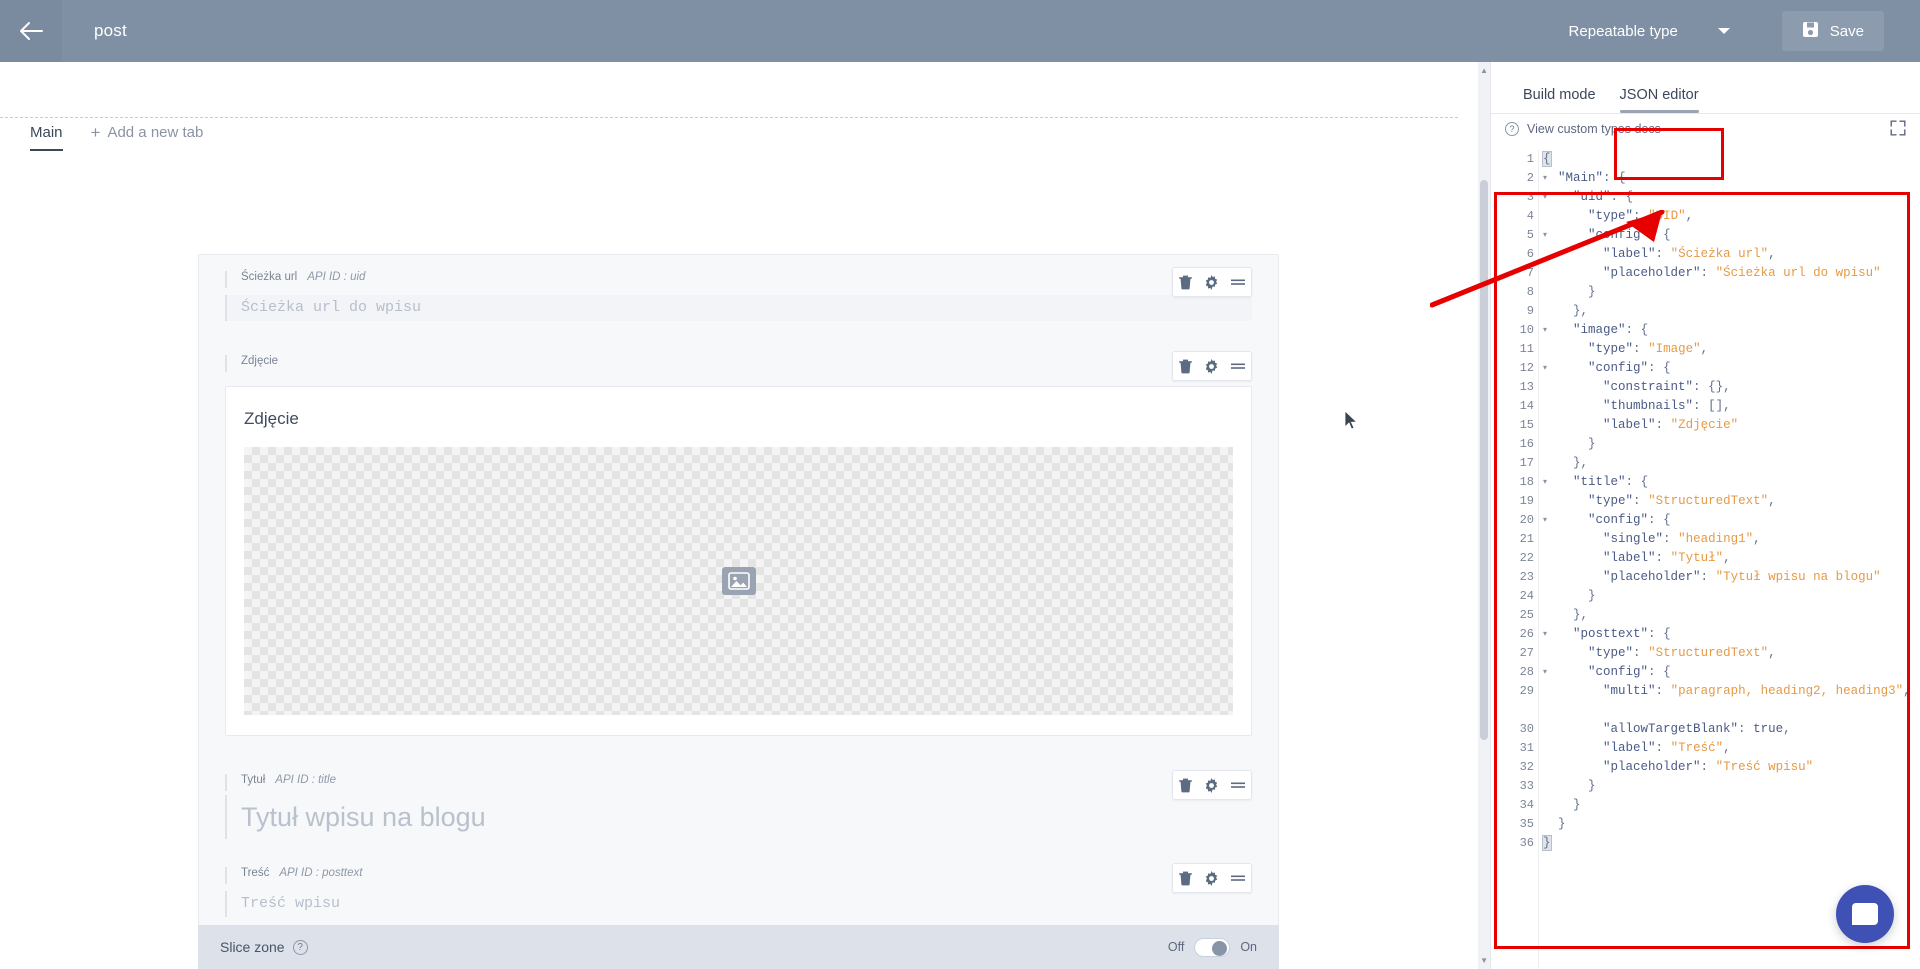  What do you see at coordinates (738, 817) in the screenshot?
I see `field-title-placeholder: Tytuł wpisu na blogu` at bounding box center [738, 817].